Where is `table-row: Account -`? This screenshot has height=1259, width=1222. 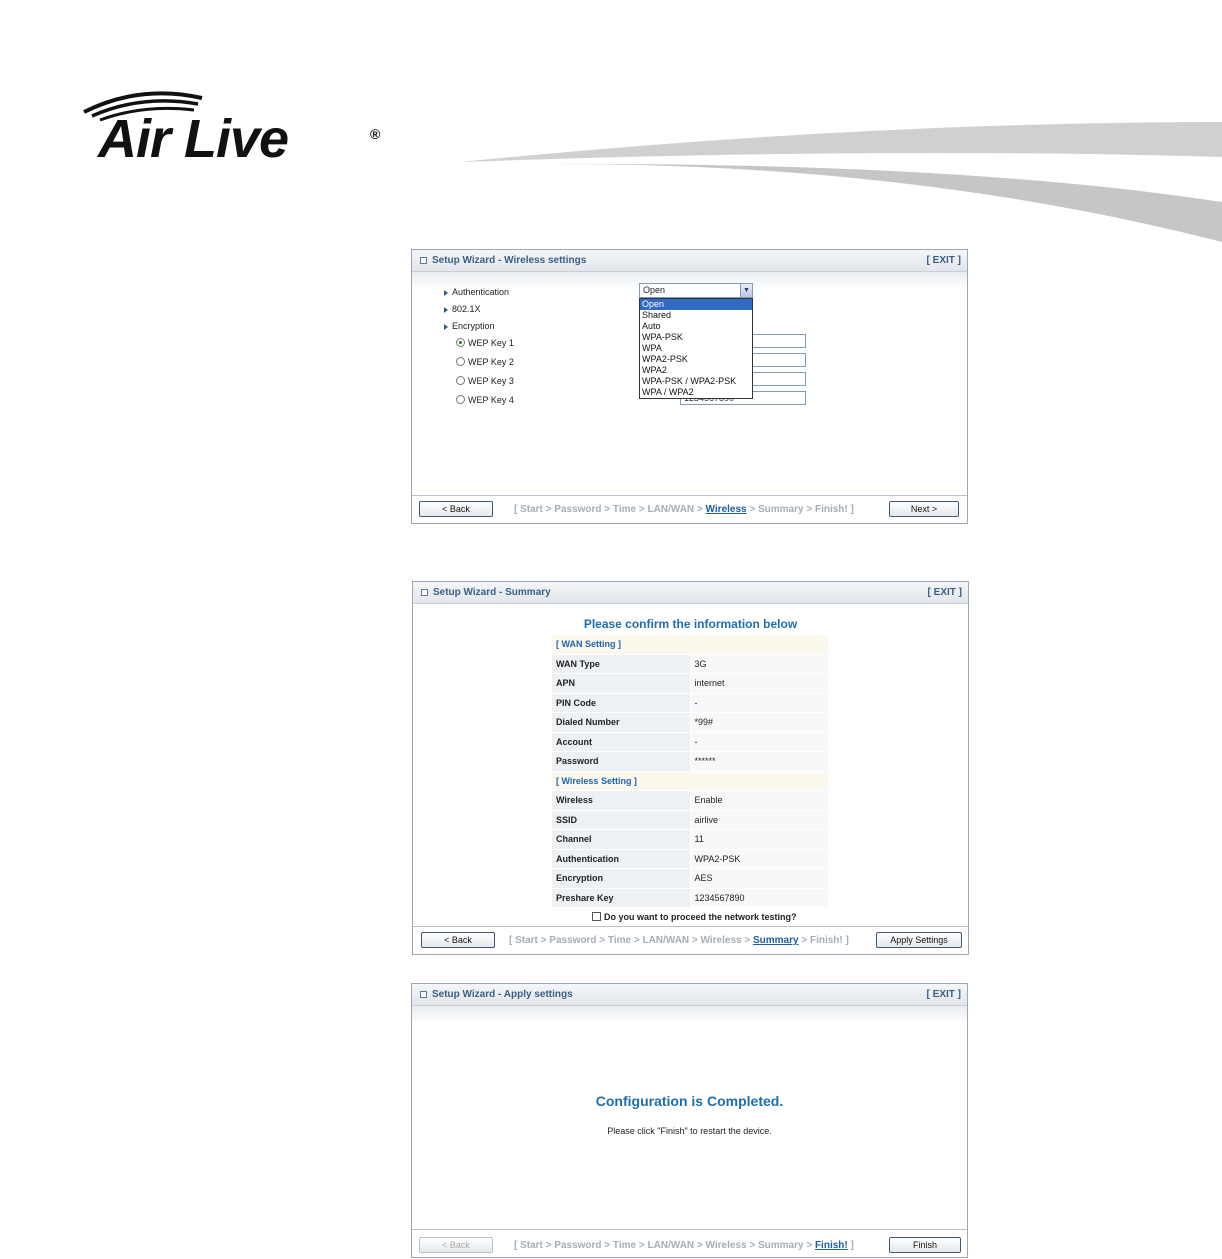
table-row: Account - is located at coordinates (690, 741).